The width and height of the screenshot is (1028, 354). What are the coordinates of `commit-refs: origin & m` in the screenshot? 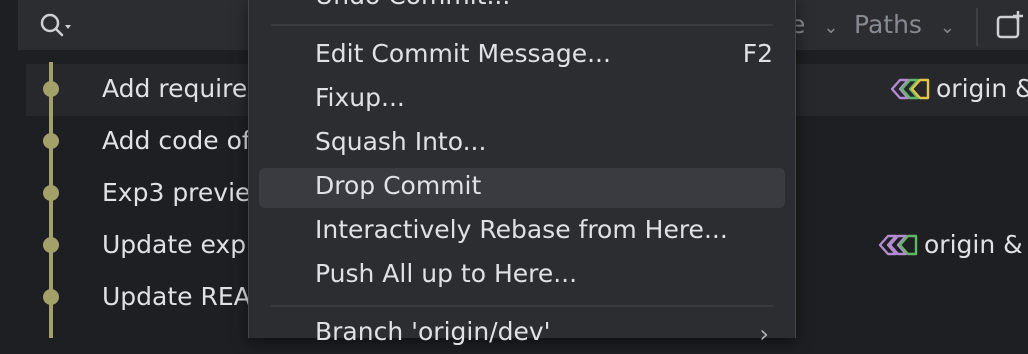 It's located at (952, 244).